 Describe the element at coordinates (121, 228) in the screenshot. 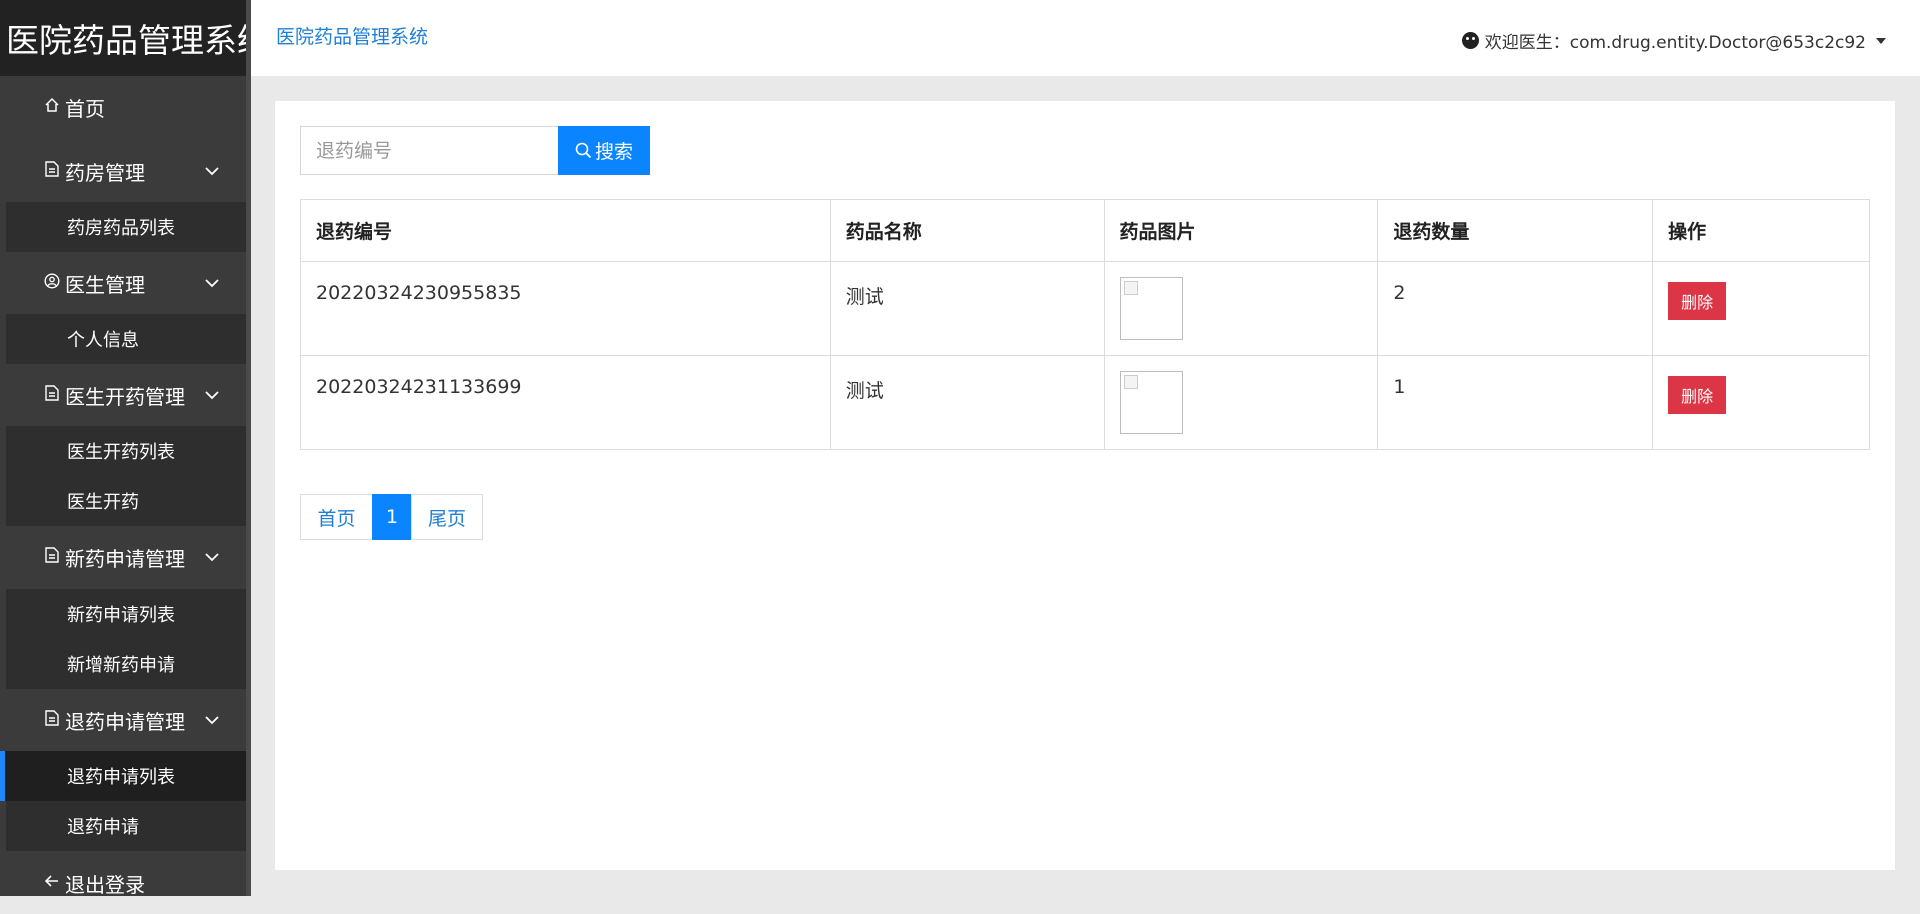

I see `sidebar-item-label: 药房药品列表` at that location.